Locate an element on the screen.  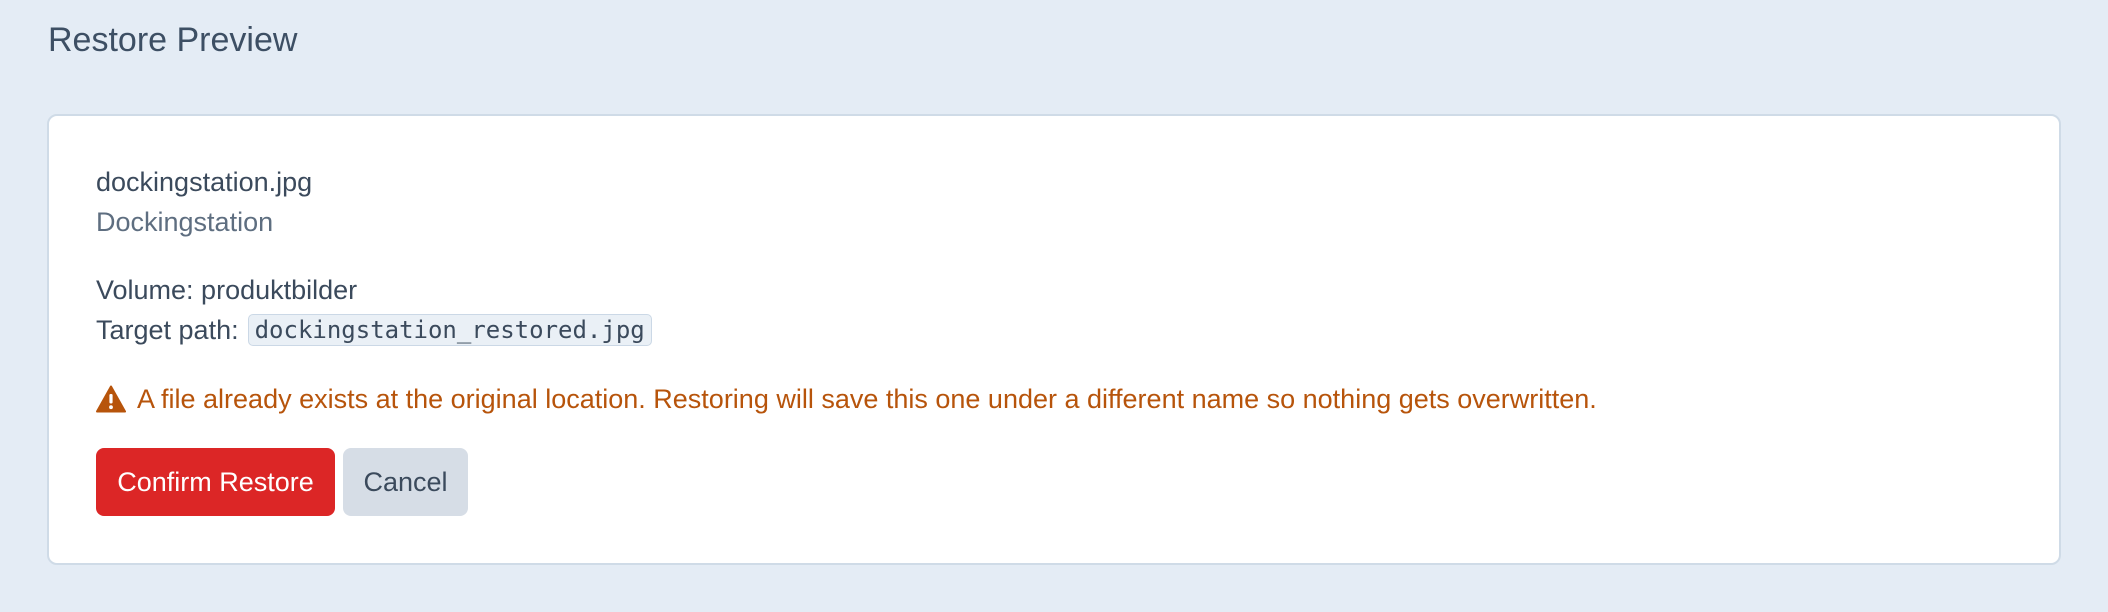
confirm-restore-button: Confirm Restore is located at coordinates (215, 482).